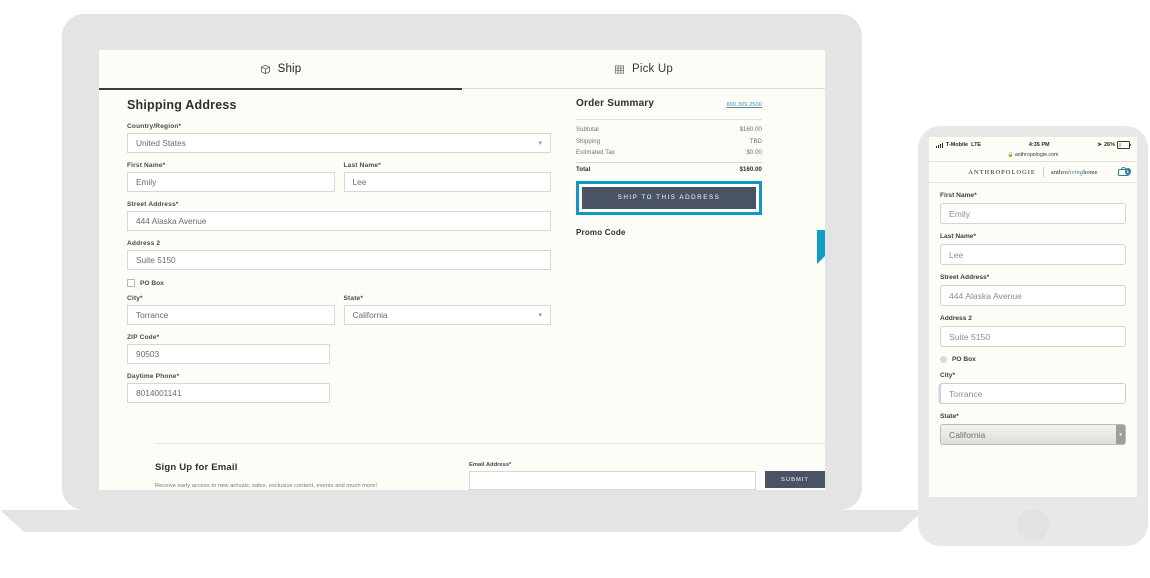  Describe the element at coordinates (1033, 359) in the screenshot. I see `m-po-box-row: PO Box` at that location.